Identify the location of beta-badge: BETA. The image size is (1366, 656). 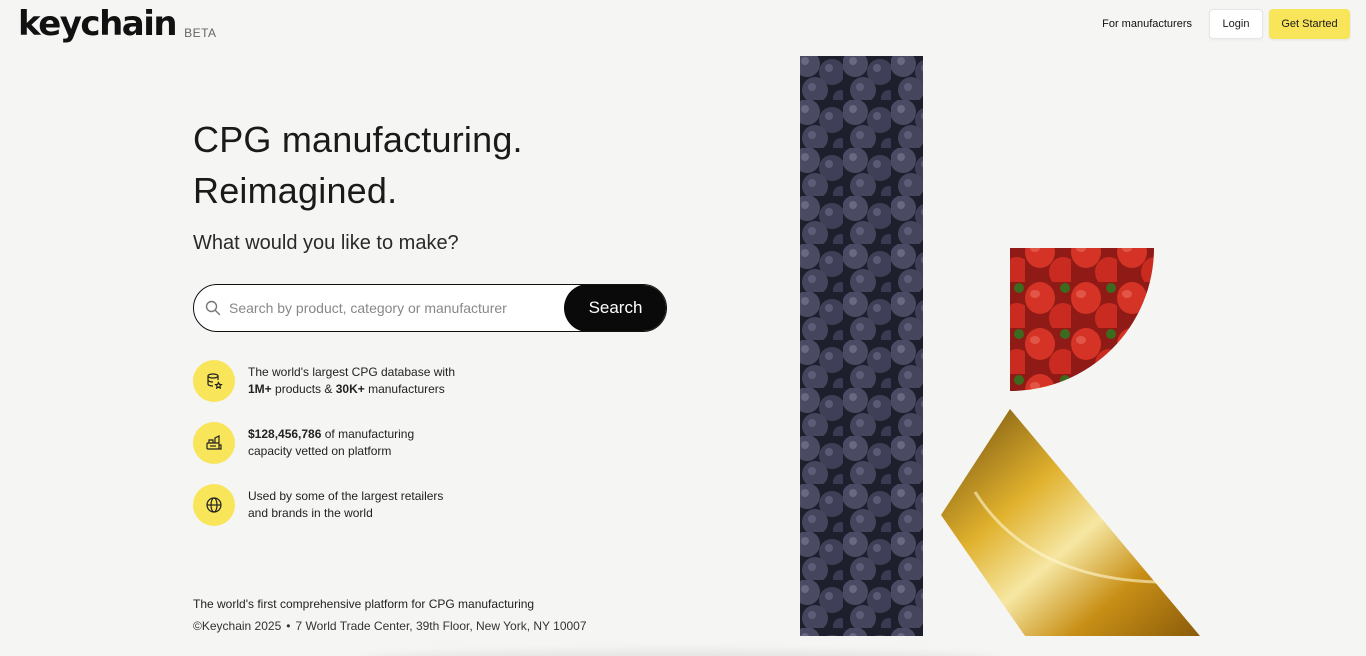
(200, 33).